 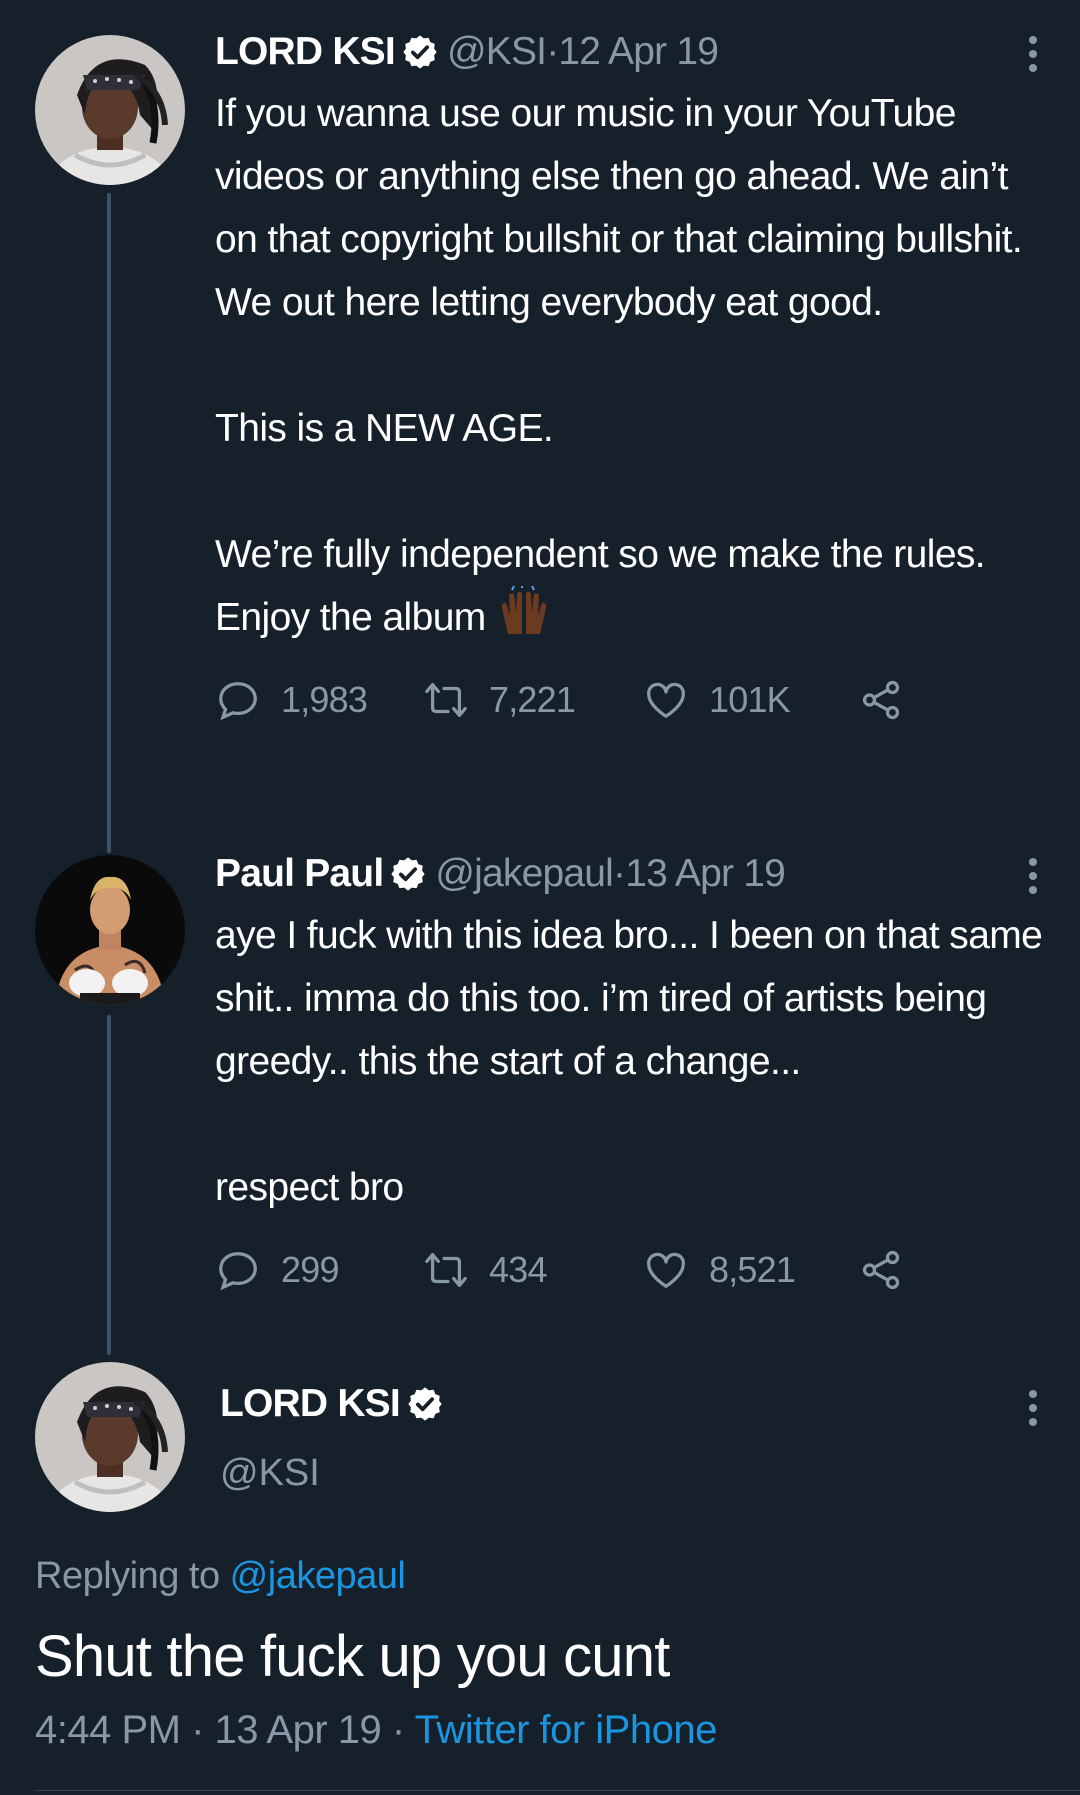 What do you see at coordinates (557, 1790) in the screenshot?
I see `divider` at bounding box center [557, 1790].